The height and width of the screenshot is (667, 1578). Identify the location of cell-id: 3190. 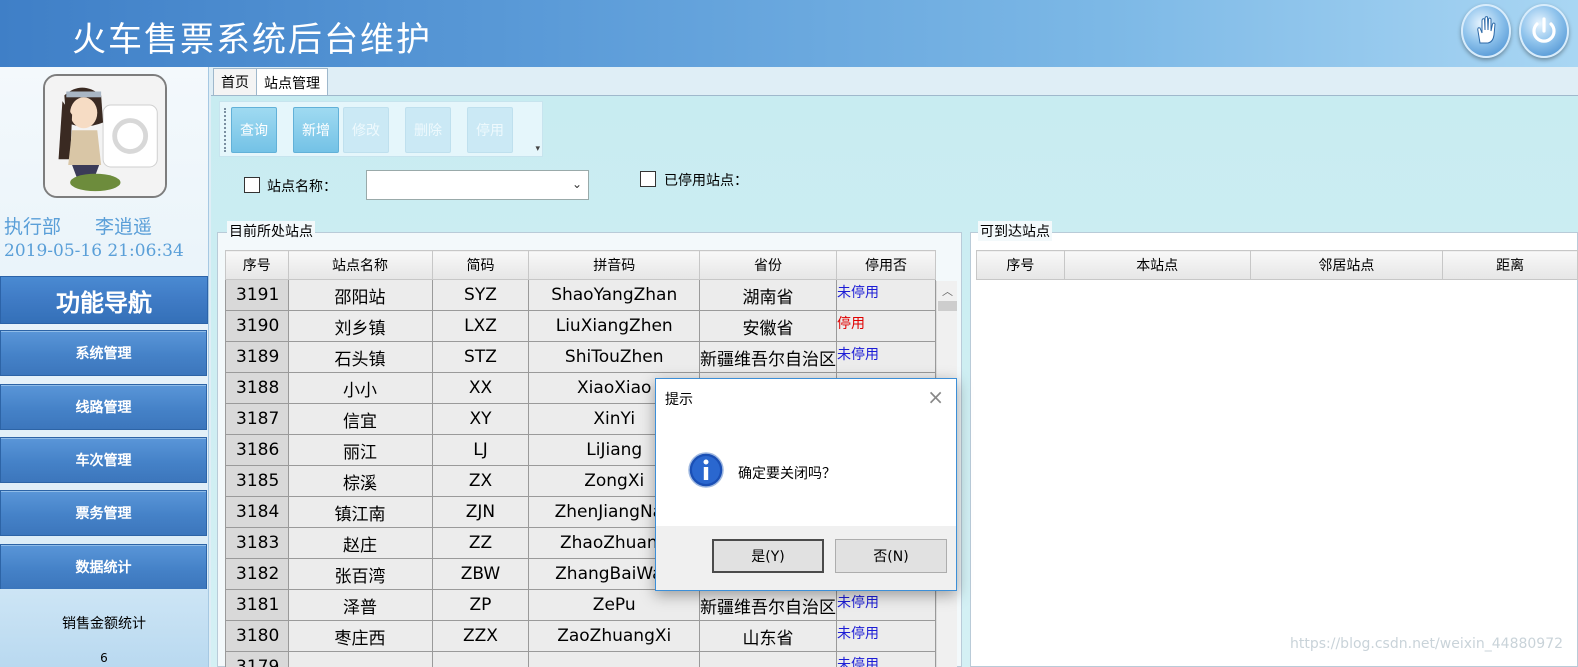
(257, 326).